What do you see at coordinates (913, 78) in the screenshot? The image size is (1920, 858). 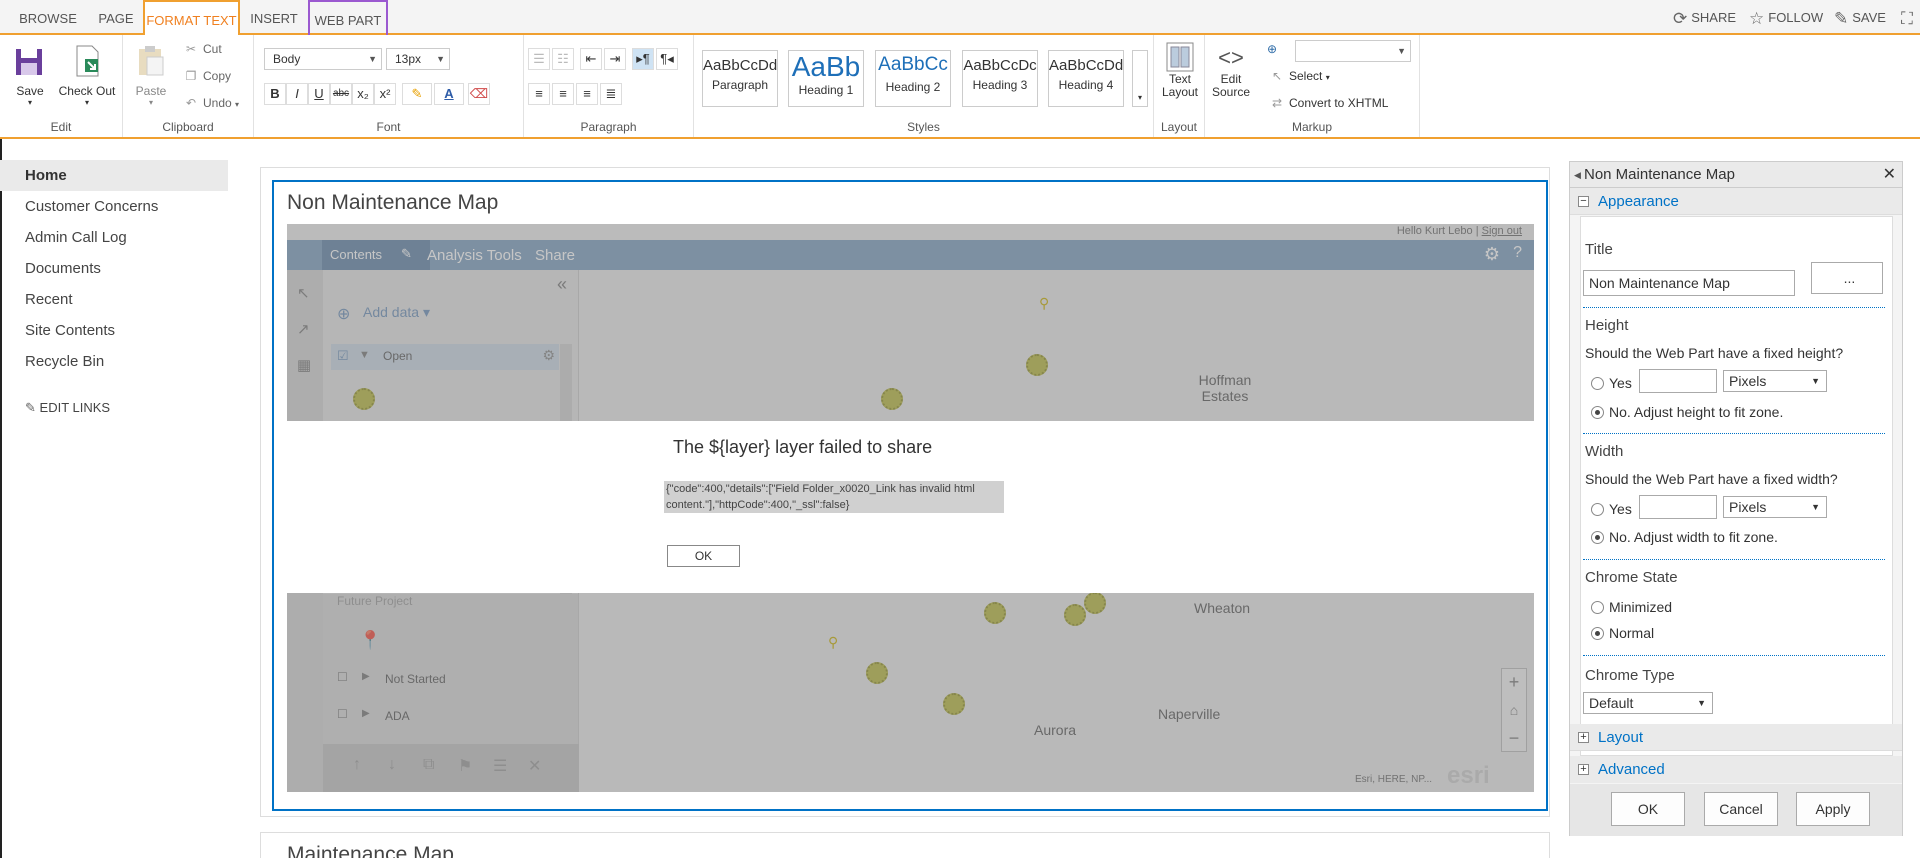 I see `style-heading-2: AaBbCc Heading 2` at bounding box center [913, 78].